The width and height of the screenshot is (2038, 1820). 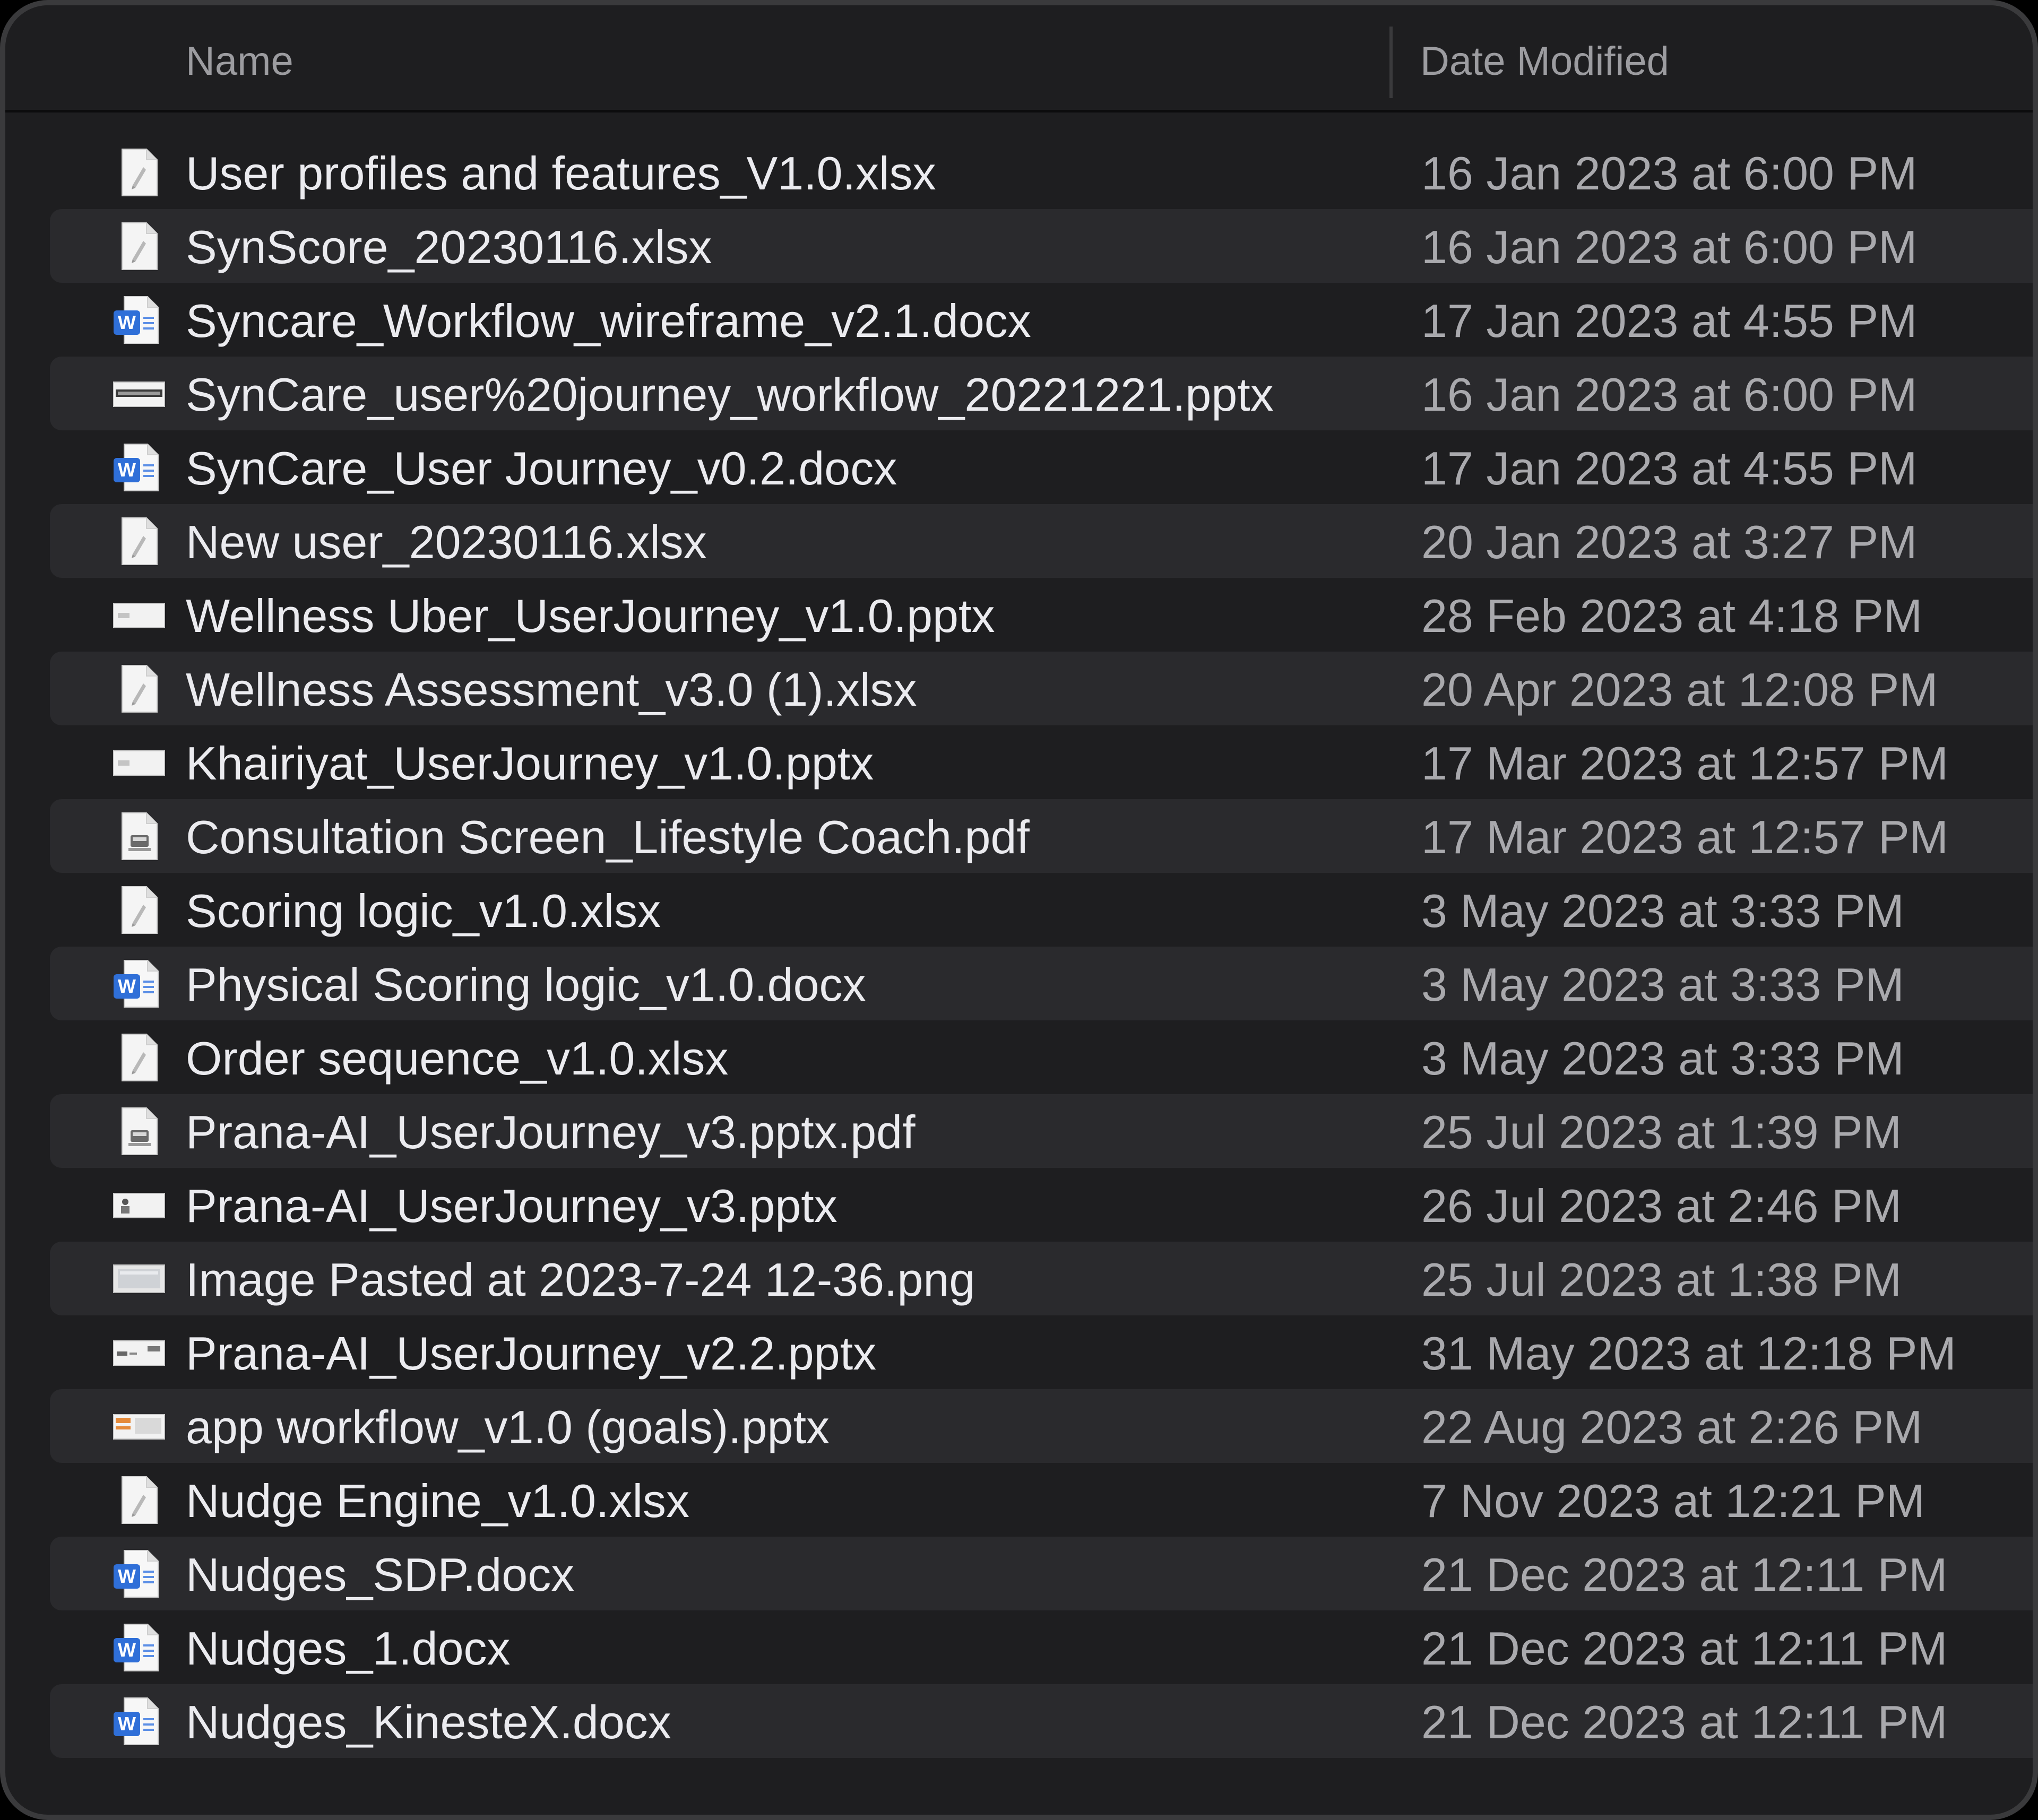 I want to click on file-date-modified: 28 Feb 2023 at 4:18 PM, so click(x=1672, y=616).